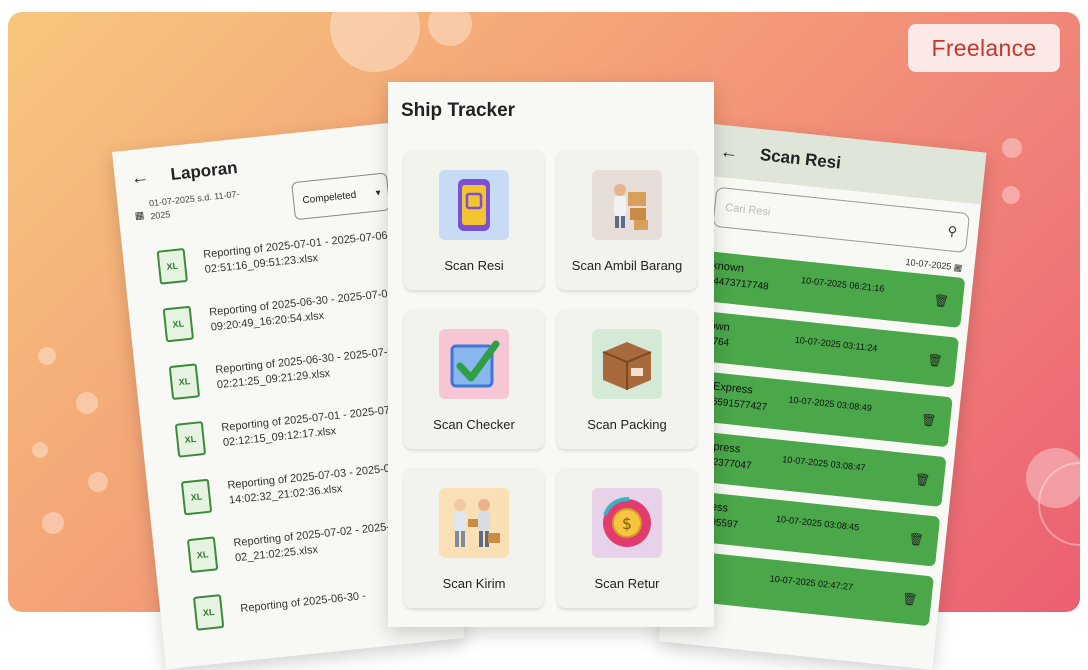 Image resolution: width=1088 pixels, height=670 pixels. What do you see at coordinates (458, 110) in the screenshot?
I see `app-title: Ship Tracker` at bounding box center [458, 110].